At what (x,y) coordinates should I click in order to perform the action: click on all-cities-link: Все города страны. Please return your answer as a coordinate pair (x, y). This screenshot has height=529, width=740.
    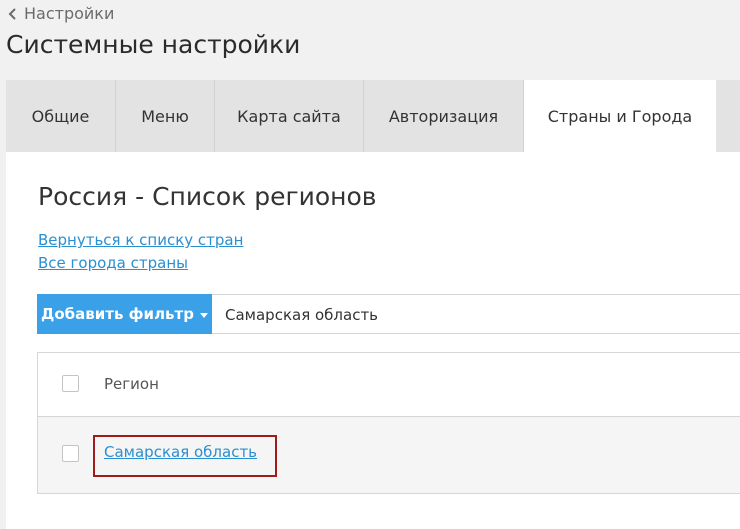
    Looking at the image, I should click on (113, 263).